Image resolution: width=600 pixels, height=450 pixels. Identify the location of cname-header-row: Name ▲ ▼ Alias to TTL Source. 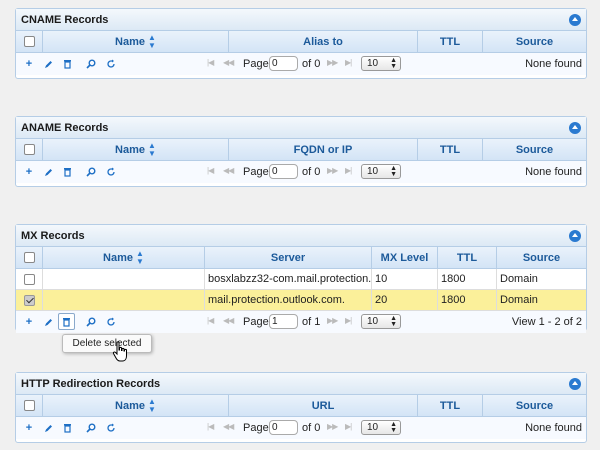
(301, 42).